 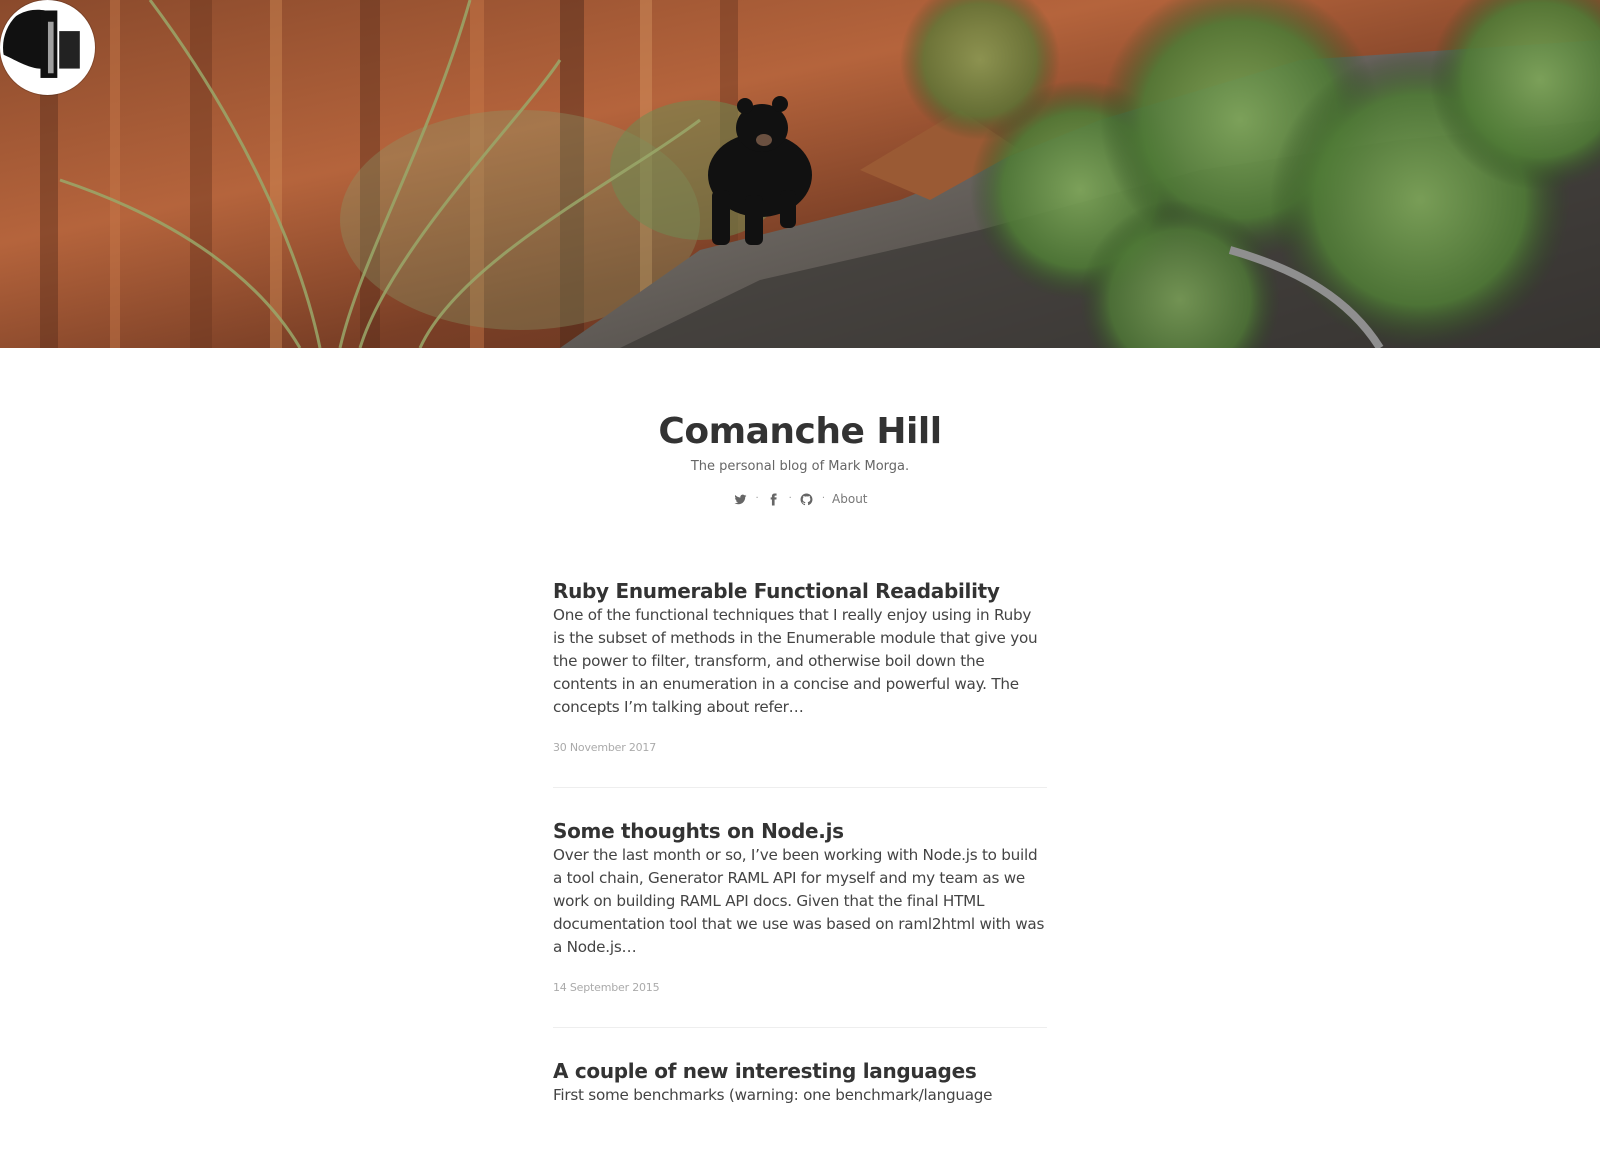 What do you see at coordinates (774, 499) in the screenshot?
I see `facebook-icon` at bounding box center [774, 499].